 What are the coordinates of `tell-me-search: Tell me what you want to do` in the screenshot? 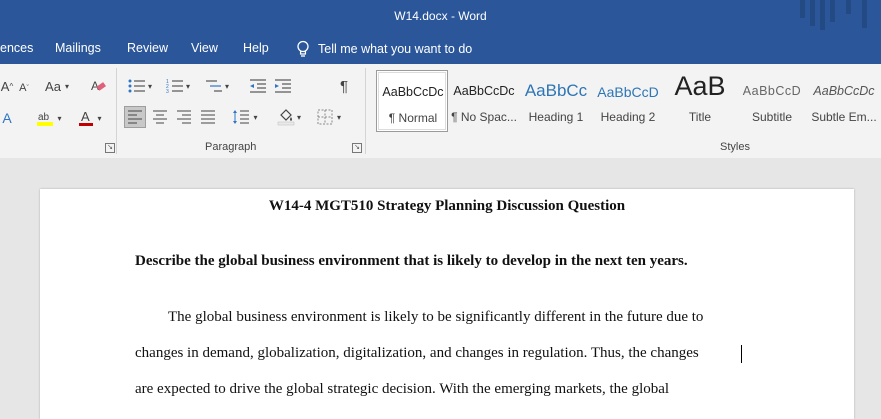 It's located at (384, 49).